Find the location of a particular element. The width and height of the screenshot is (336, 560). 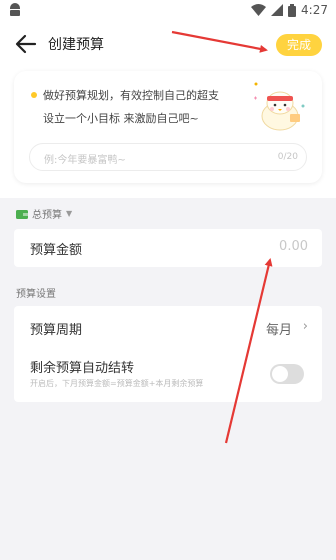

system-icons: 4:27 is located at coordinates (289, 10).